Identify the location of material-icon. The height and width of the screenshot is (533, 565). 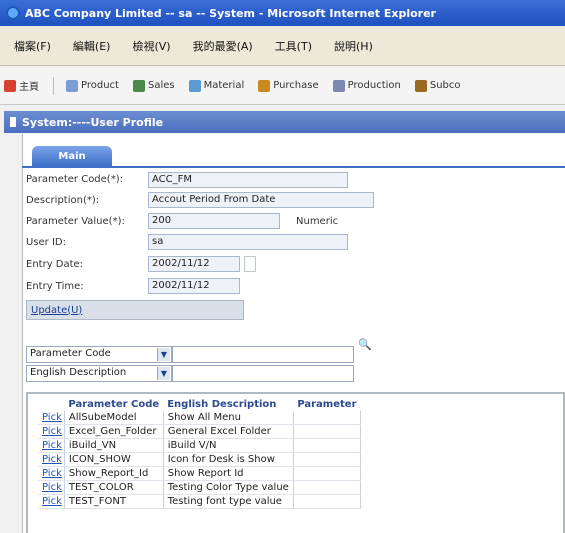
(194, 85).